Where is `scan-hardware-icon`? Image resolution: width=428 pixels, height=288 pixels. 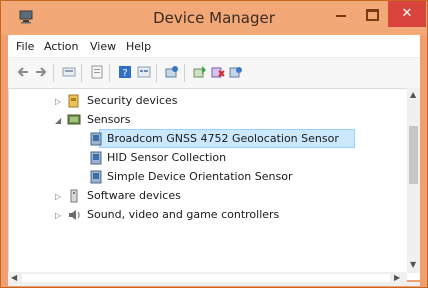 scan-hardware-icon is located at coordinates (172, 72).